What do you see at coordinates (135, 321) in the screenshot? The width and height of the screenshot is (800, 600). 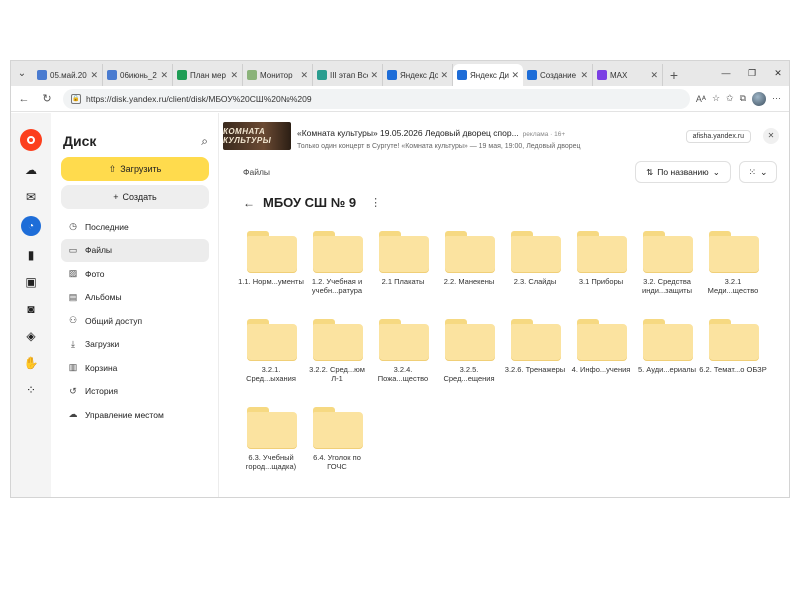 I see `sidebar-item: ⚇ Общий доступ` at bounding box center [135, 321].